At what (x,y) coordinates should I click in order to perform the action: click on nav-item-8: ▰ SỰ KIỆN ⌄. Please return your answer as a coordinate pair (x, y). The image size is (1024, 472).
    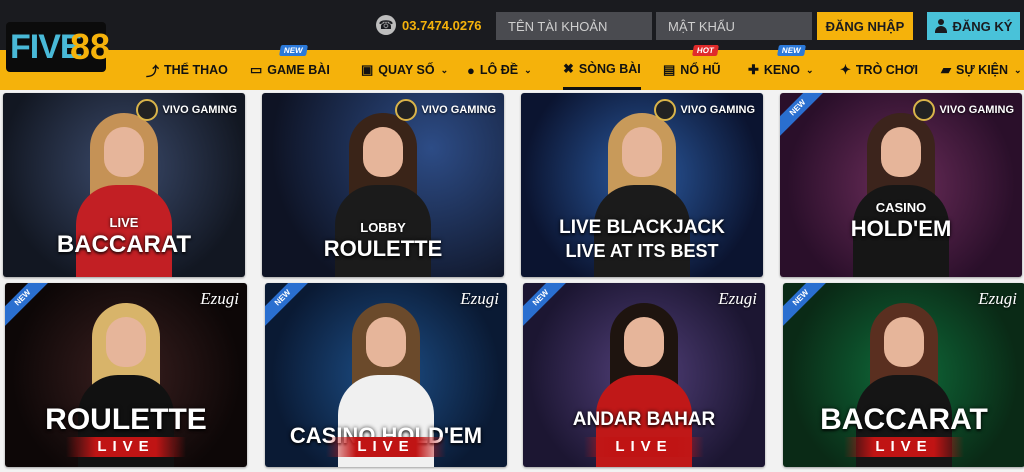
    Looking at the image, I should click on (981, 70).